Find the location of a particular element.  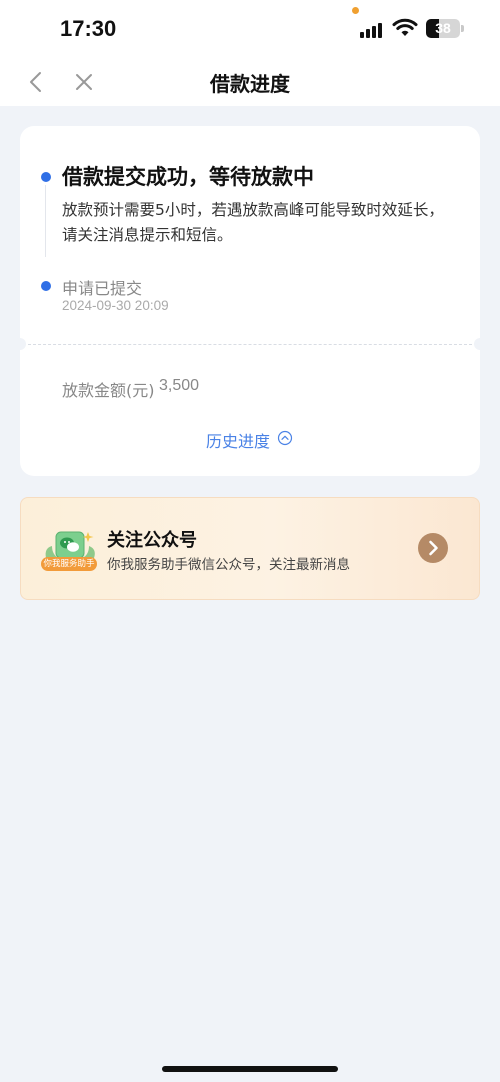

battery-icon: 38 is located at coordinates (443, 28).